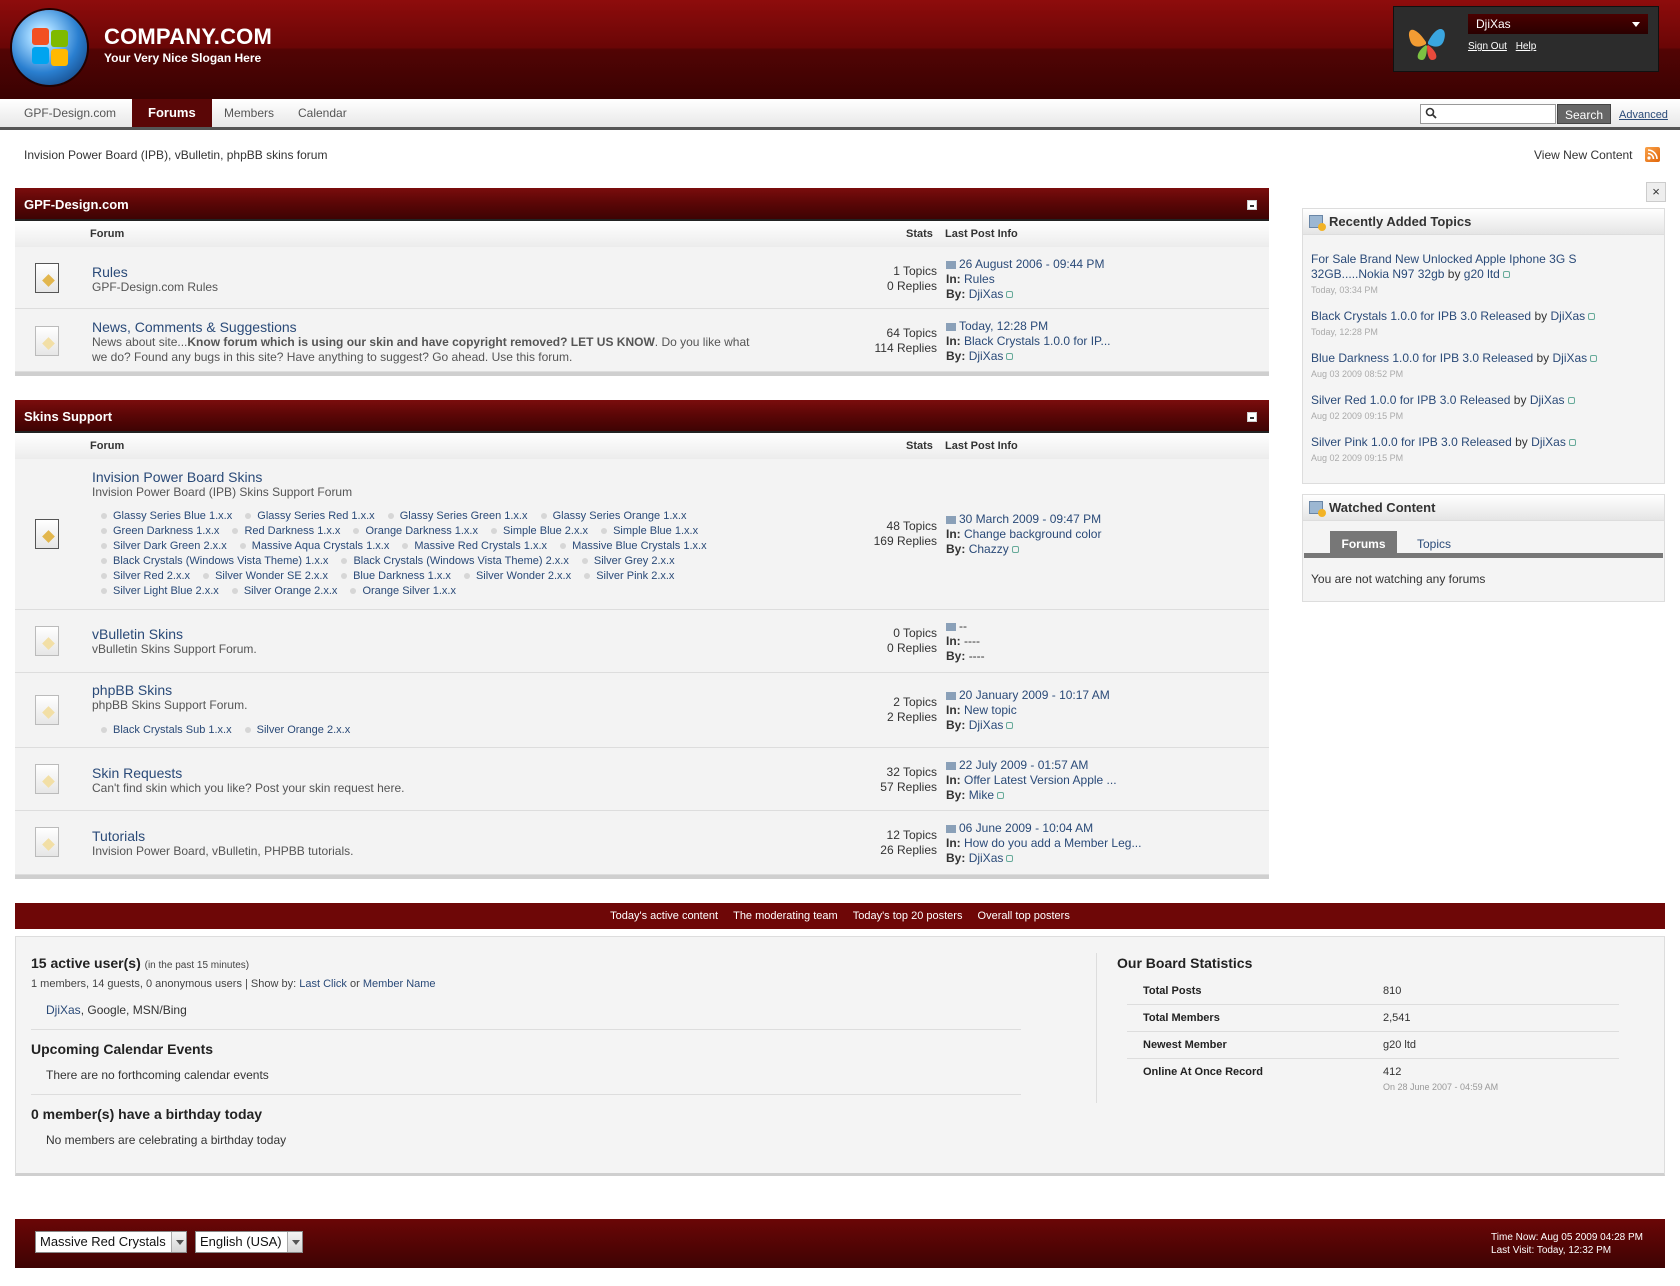 The width and height of the screenshot is (1680, 1286). I want to click on subforum-link: Glassy Series Orange 1.x.x, so click(614, 516).